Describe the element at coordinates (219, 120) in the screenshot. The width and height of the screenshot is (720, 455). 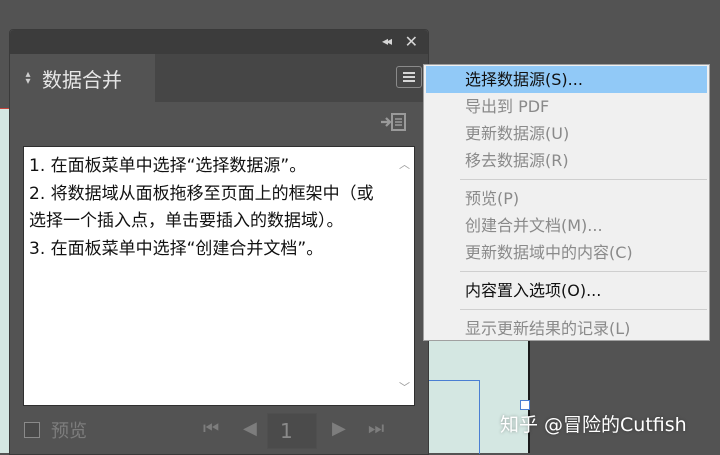
I see `panel-toolbar` at that location.